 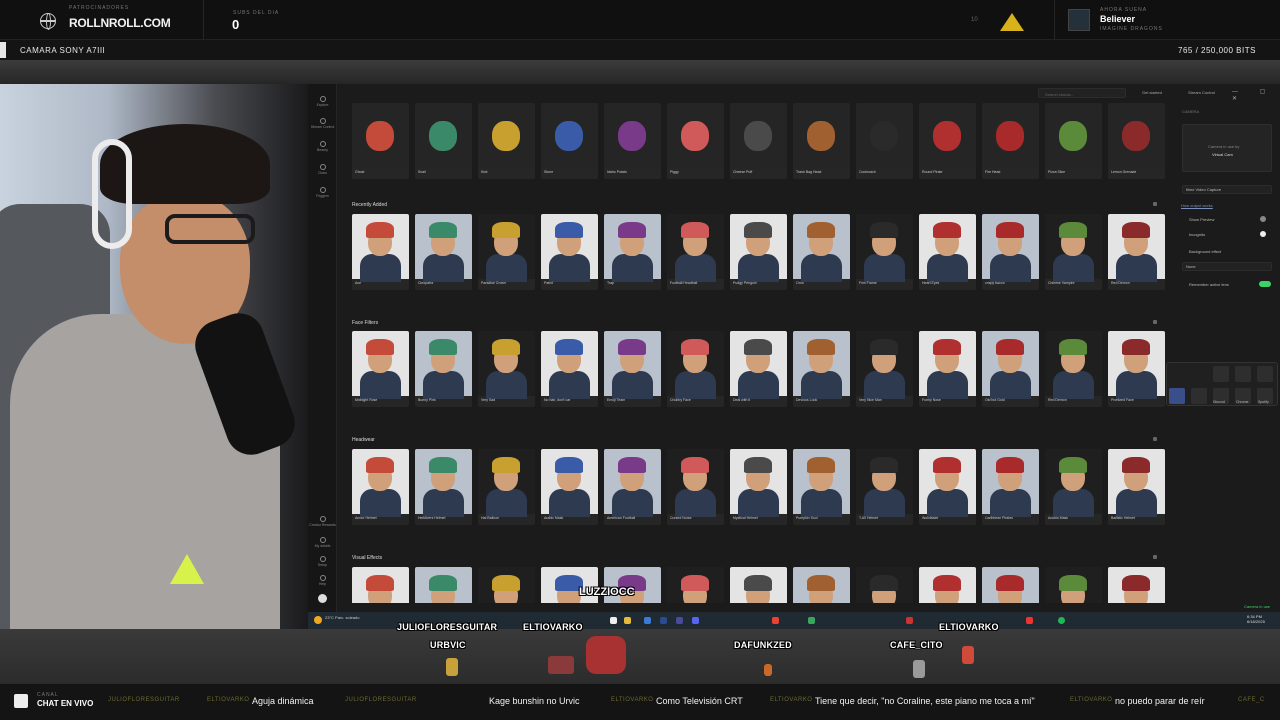 What do you see at coordinates (627, 620) in the screenshot?
I see `folder-icon` at bounding box center [627, 620].